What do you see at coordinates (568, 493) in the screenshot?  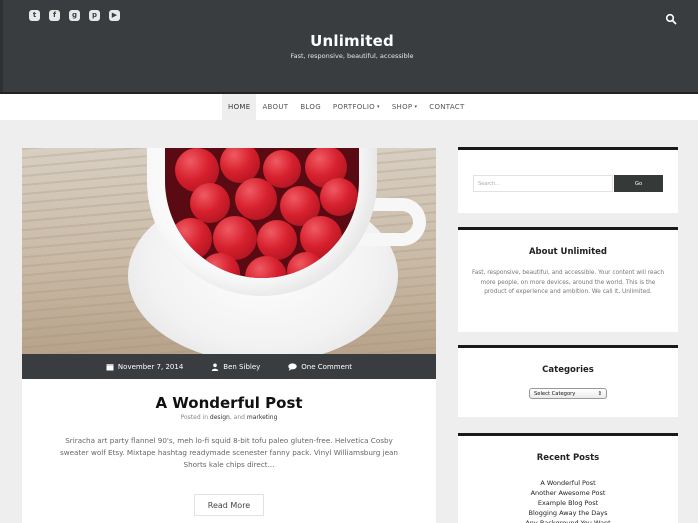 I see `recent-post-link: Another Awesome Post` at bounding box center [568, 493].